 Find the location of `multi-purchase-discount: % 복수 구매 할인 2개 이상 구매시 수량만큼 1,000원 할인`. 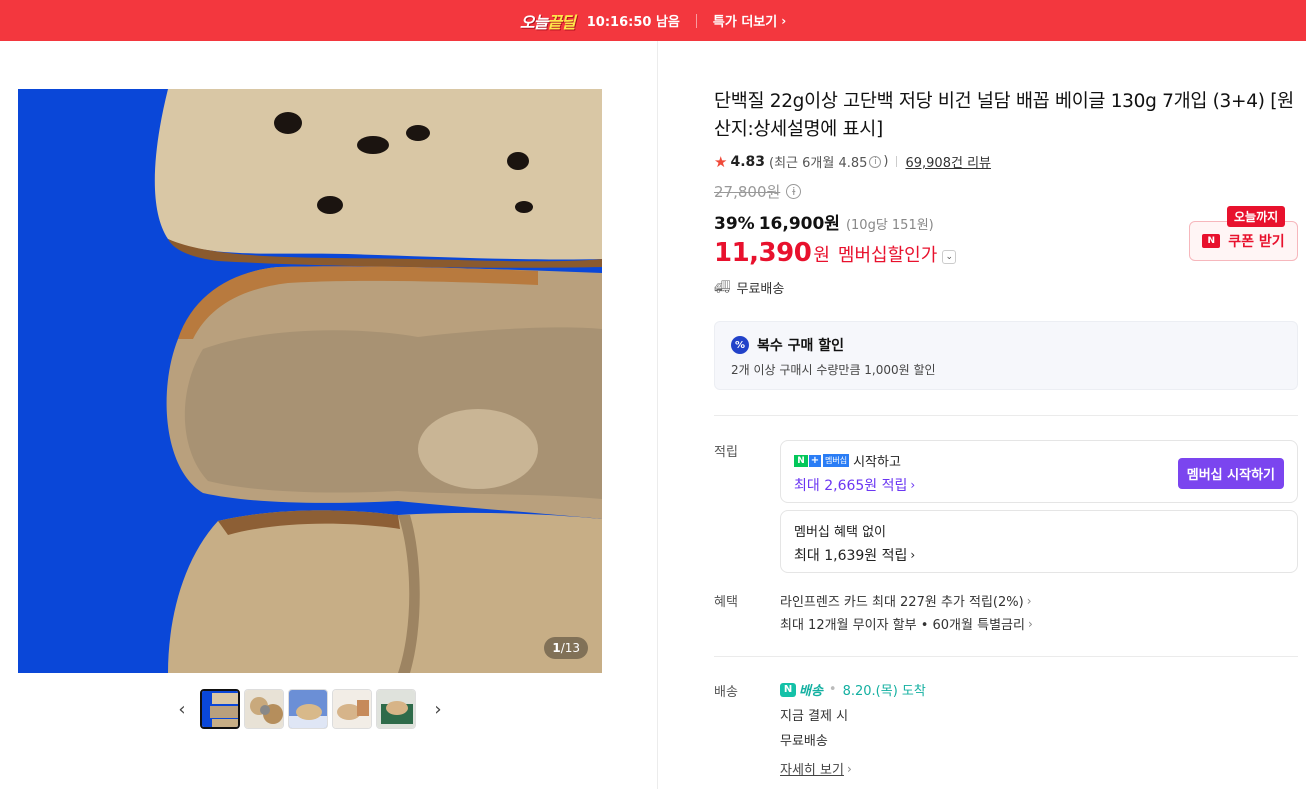

multi-purchase-discount: % 복수 구매 할인 2개 이상 구매시 수량만큼 1,000원 할인 is located at coordinates (1006, 355).